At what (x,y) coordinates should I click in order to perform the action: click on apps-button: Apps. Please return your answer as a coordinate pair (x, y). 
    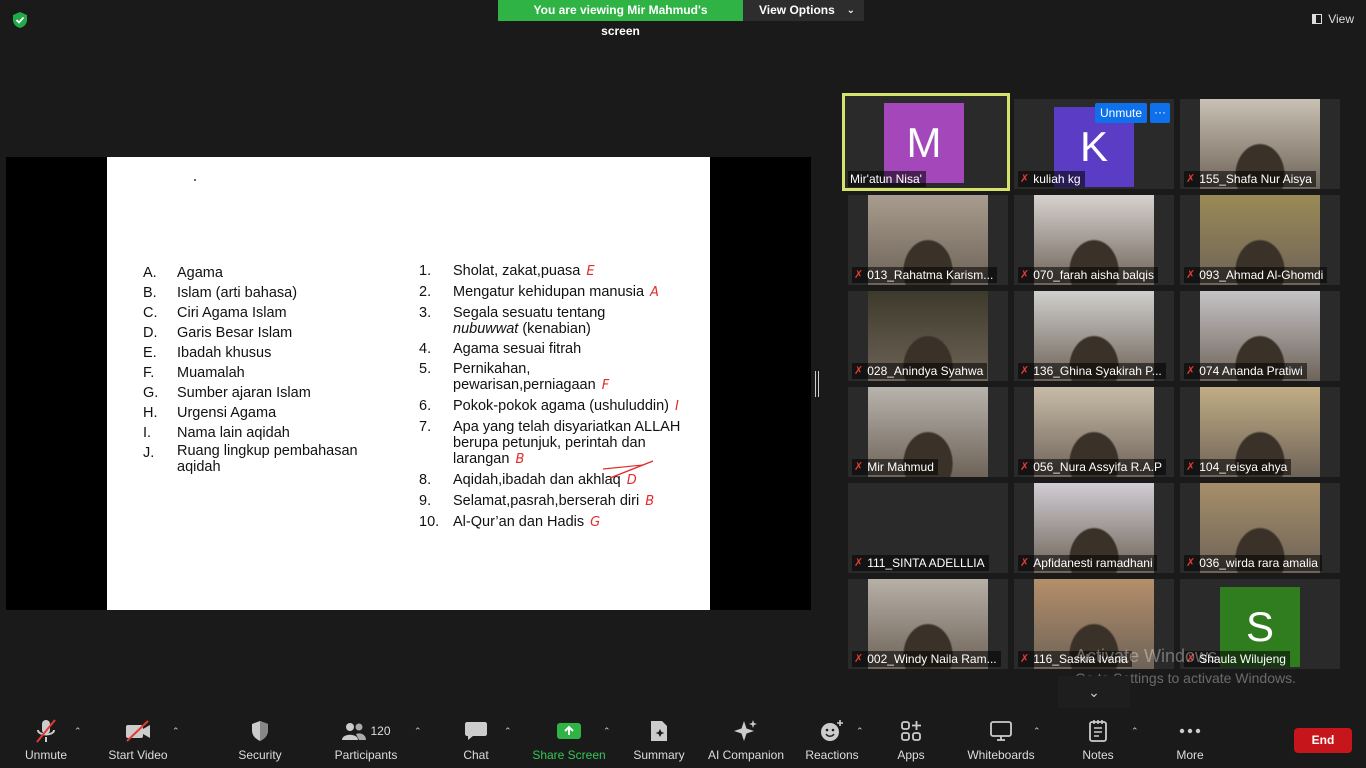
    Looking at the image, I should click on (911, 742).